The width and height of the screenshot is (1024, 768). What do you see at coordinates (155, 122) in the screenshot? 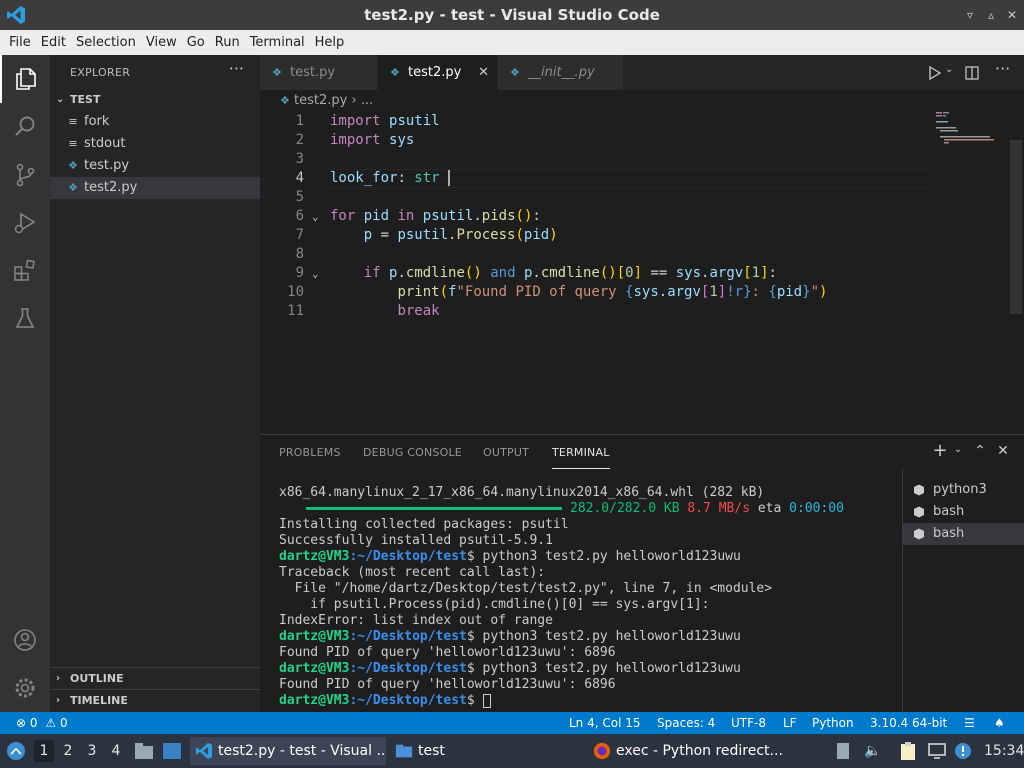
I see `file-item-fork: ≡ fork` at bounding box center [155, 122].